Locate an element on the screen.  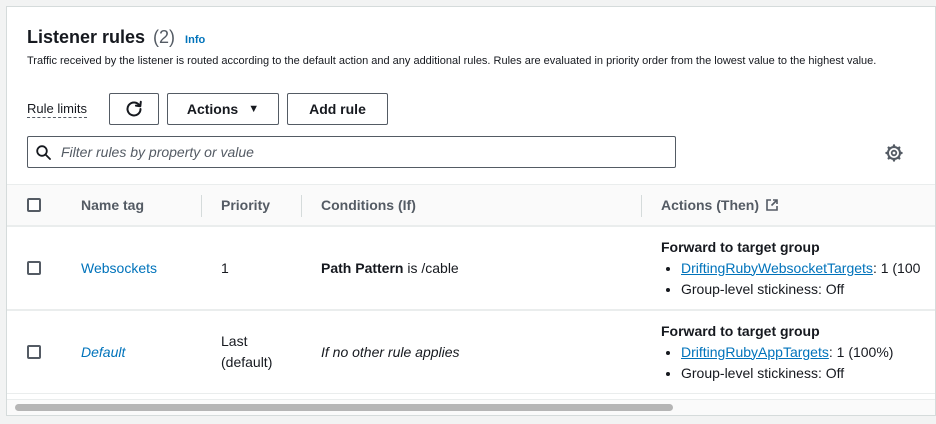
filter-field is located at coordinates (351, 152).